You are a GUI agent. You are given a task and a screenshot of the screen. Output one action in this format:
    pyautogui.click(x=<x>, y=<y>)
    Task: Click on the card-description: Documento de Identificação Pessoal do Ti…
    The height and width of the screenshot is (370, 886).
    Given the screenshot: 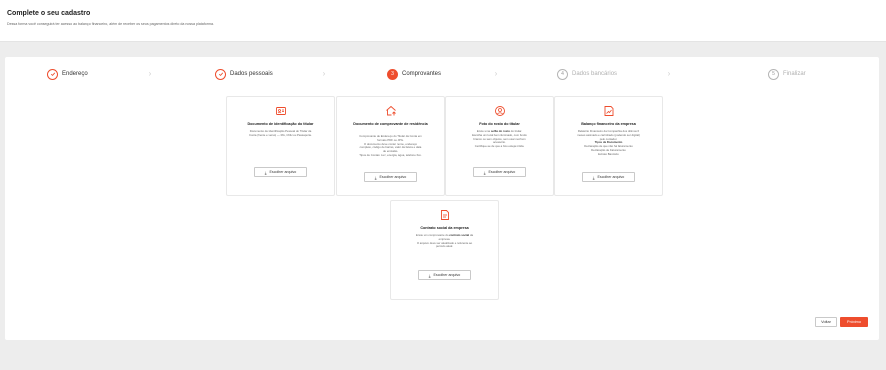 What is the action you would take?
    pyautogui.click(x=280, y=133)
    